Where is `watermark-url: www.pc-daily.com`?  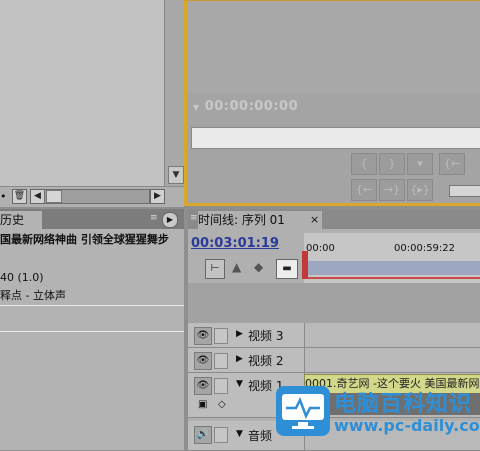 watermark-url: www.pc-daily.com is located at coordinates (407, 425).